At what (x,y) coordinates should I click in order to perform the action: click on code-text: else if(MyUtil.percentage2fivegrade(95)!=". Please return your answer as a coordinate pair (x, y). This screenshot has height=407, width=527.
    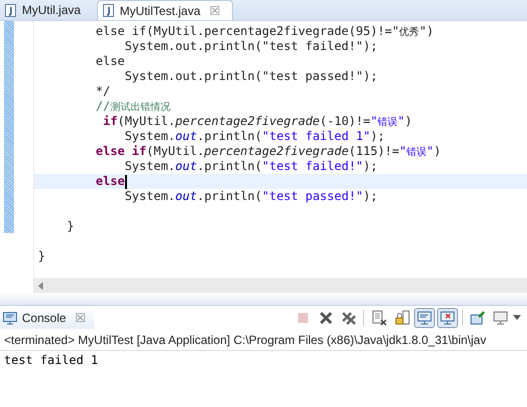
    Looking at the image, I should click on (247, 31).